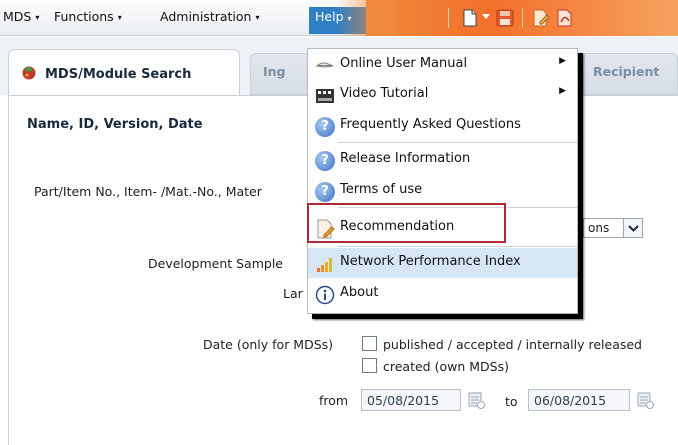 The width and height of the screenshot is (678, 445). I want to click on recommendation-highlight-box, so click(406, 223).